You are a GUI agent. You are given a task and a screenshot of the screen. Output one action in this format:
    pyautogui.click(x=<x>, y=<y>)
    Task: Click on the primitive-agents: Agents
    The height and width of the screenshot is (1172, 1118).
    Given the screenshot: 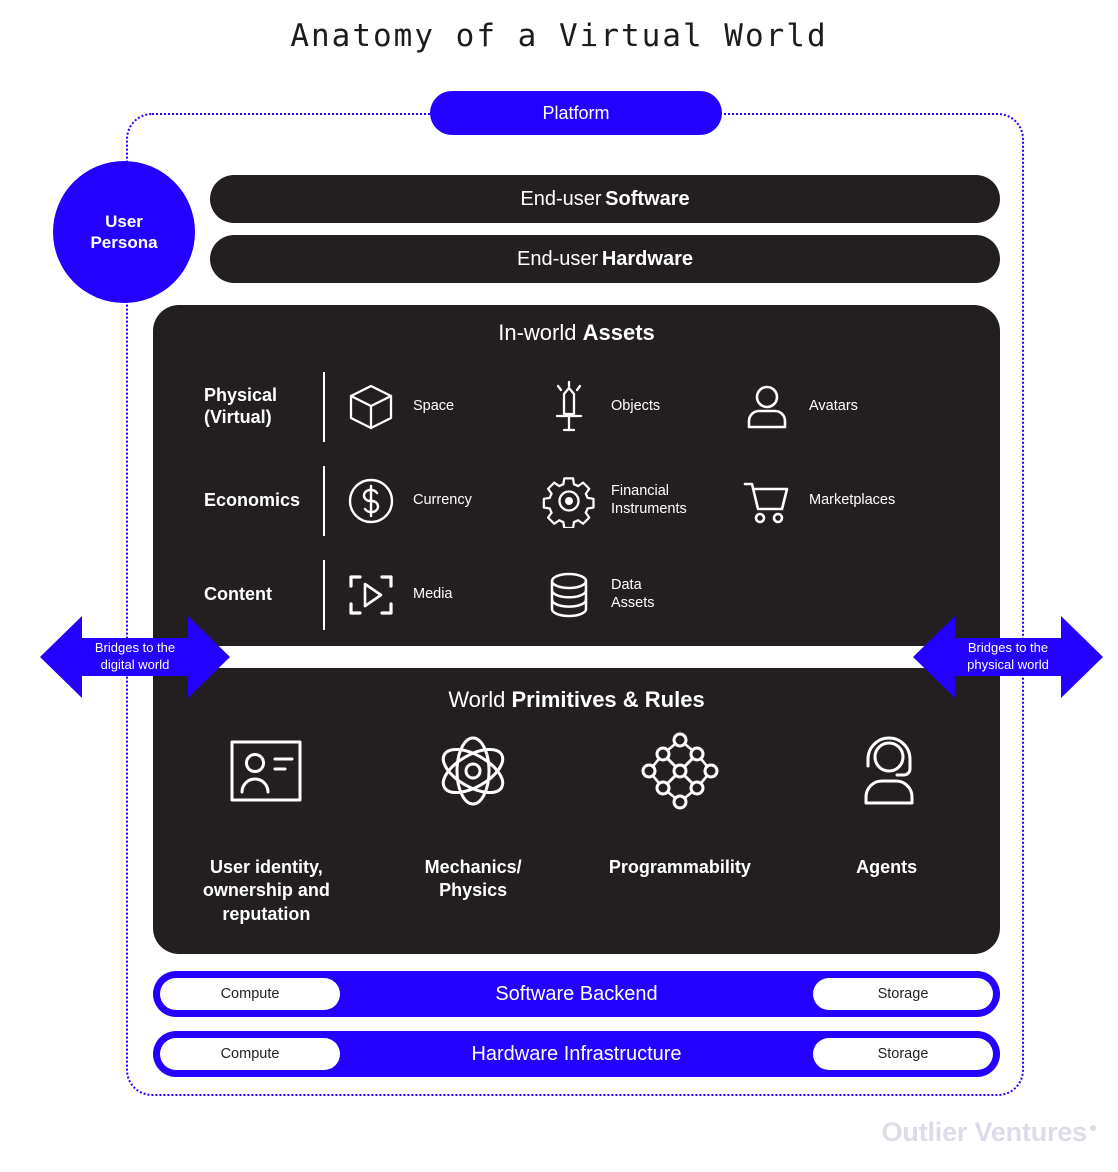 What is the action you would take?
    pyautogui.click(x=886, y=828)
    